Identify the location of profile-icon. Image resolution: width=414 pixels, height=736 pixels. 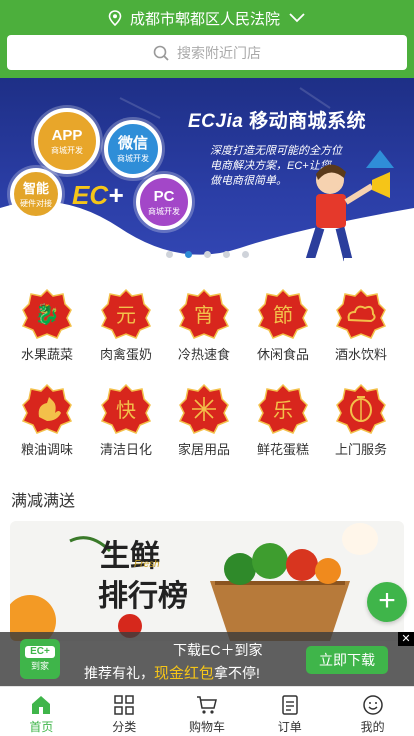
(372, 705).